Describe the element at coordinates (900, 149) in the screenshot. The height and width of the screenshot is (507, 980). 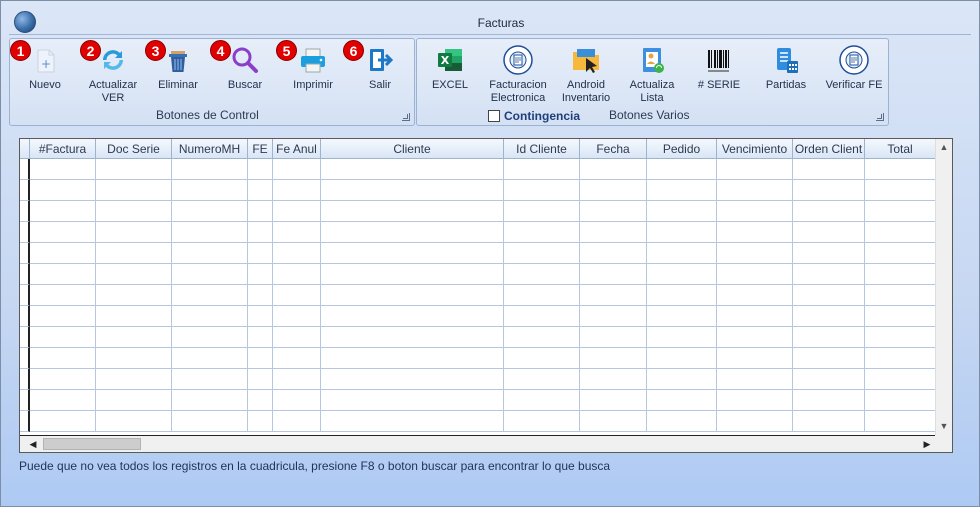
I see `col-total: Total` at that location.